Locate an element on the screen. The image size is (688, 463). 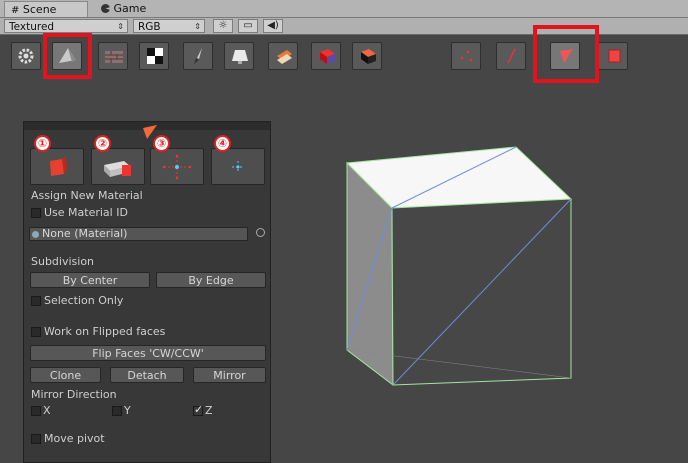
move-pivot-checkbox is located at coordinates (36, 439).